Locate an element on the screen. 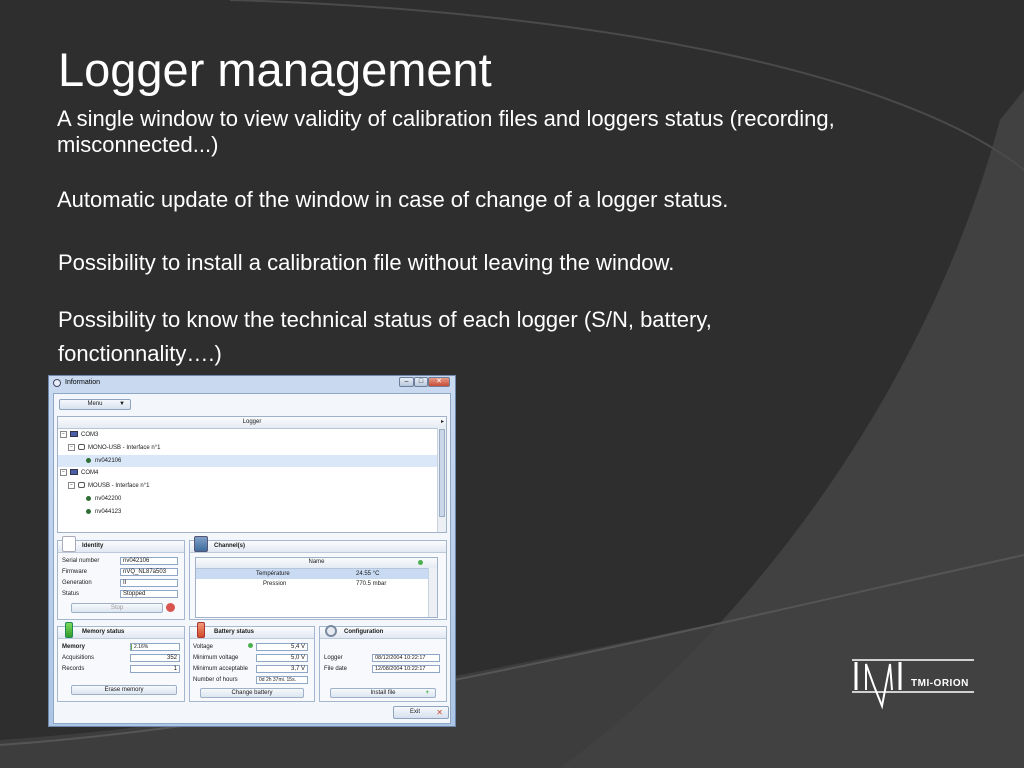 The image size is (1024, 768). memory-header: Memory status is located at coordinates (121, 630).